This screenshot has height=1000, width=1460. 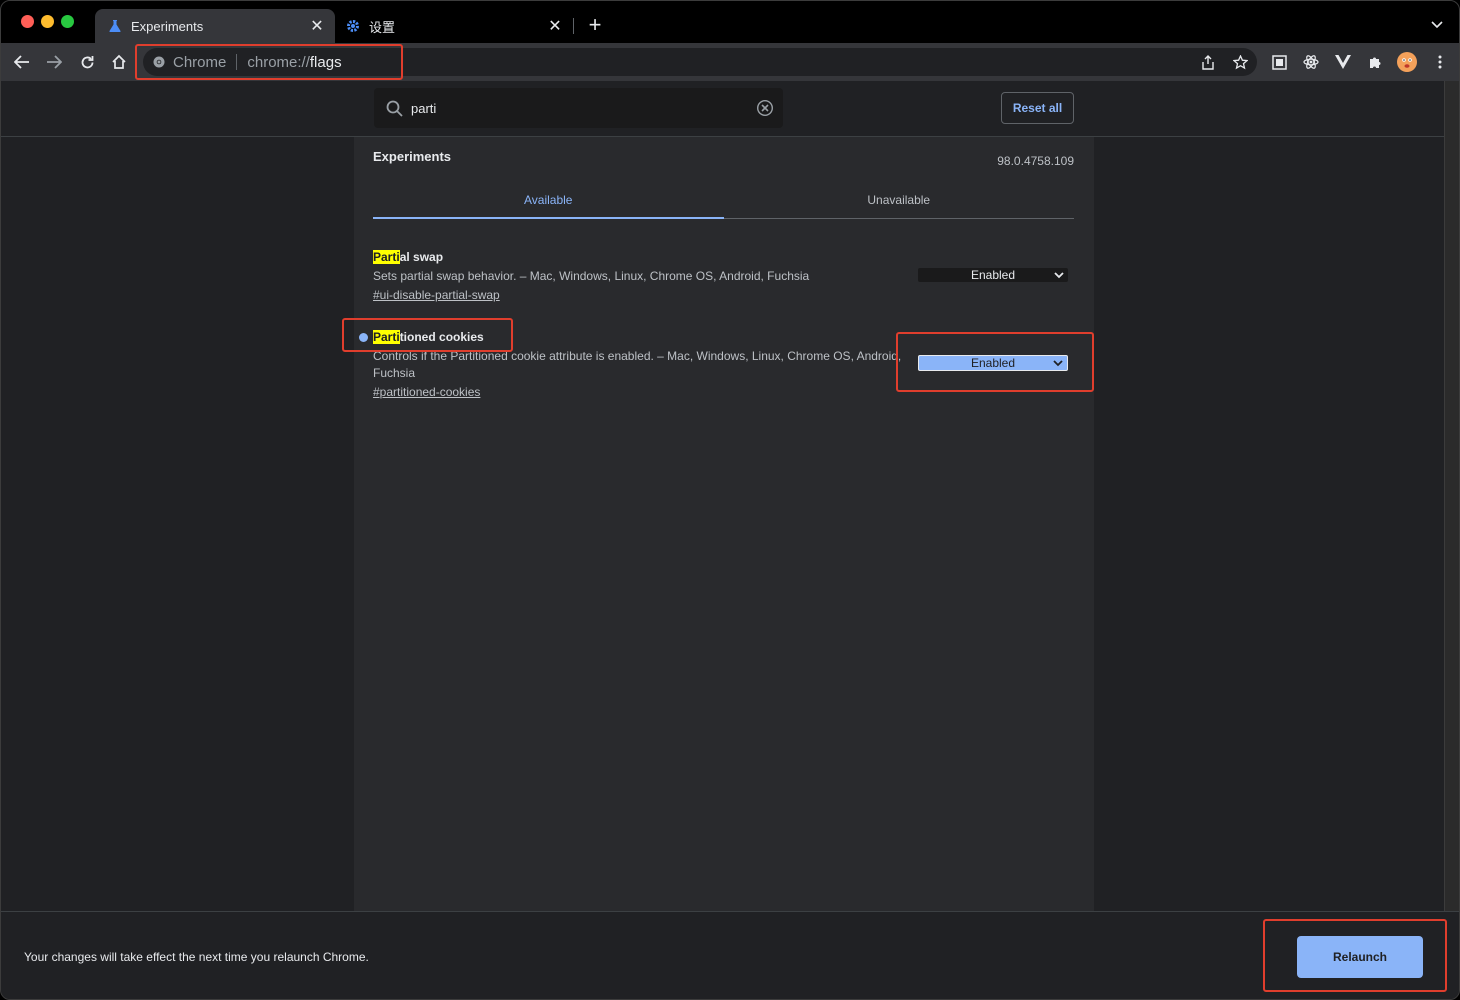 I want to click on version-label: 98.0.4758.109, so click(x=1035, y=161).